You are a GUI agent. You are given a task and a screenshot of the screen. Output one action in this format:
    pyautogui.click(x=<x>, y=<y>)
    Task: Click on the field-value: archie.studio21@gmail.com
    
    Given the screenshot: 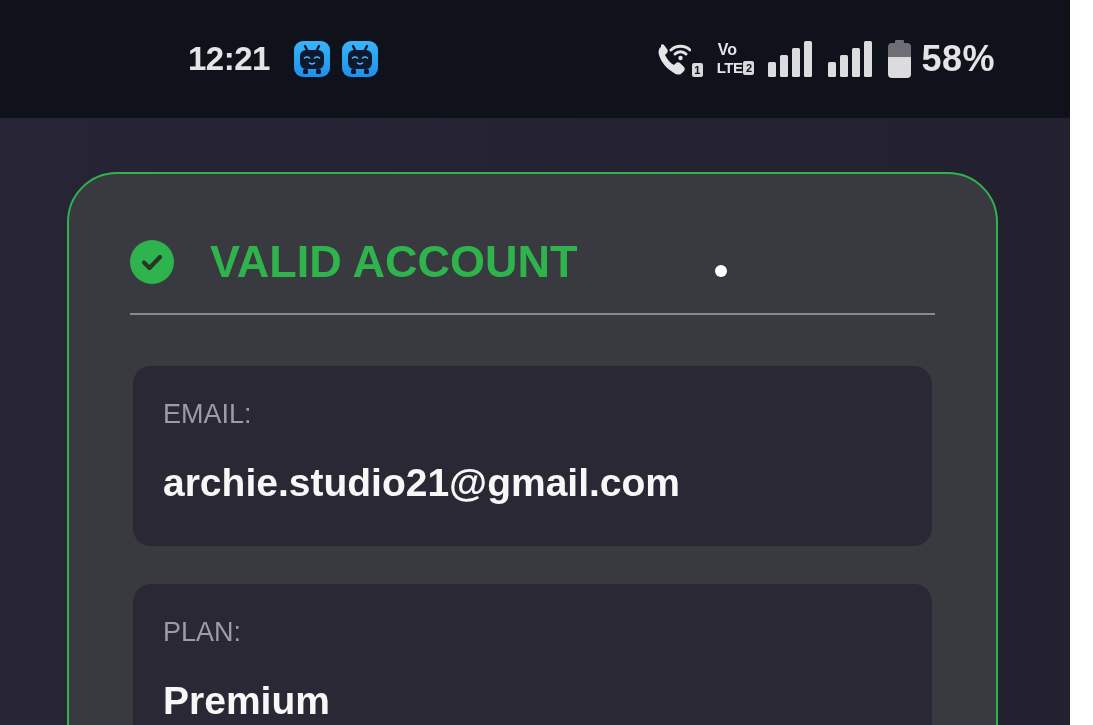 What is the action you would take?
    pyautogui.click(x=422, y=483)
    